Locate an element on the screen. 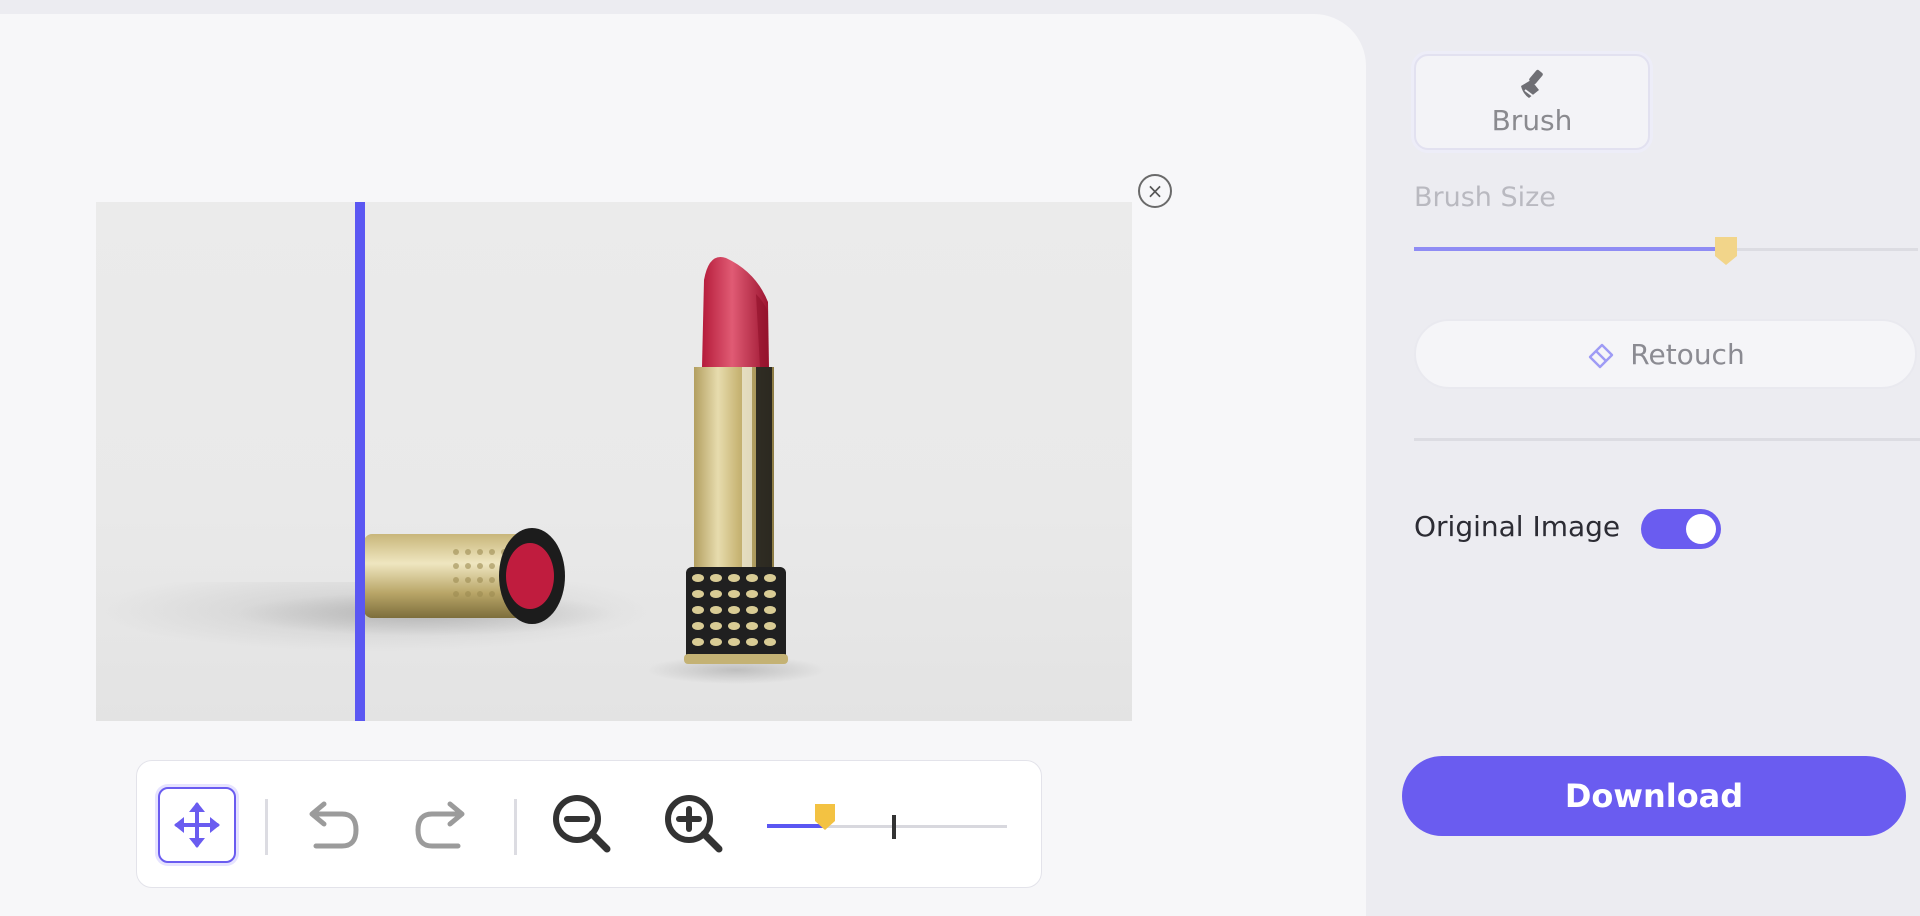 The width and height of the screenshot is (1920, 916). zoom-default-marker is located at coordinates (894, 827).